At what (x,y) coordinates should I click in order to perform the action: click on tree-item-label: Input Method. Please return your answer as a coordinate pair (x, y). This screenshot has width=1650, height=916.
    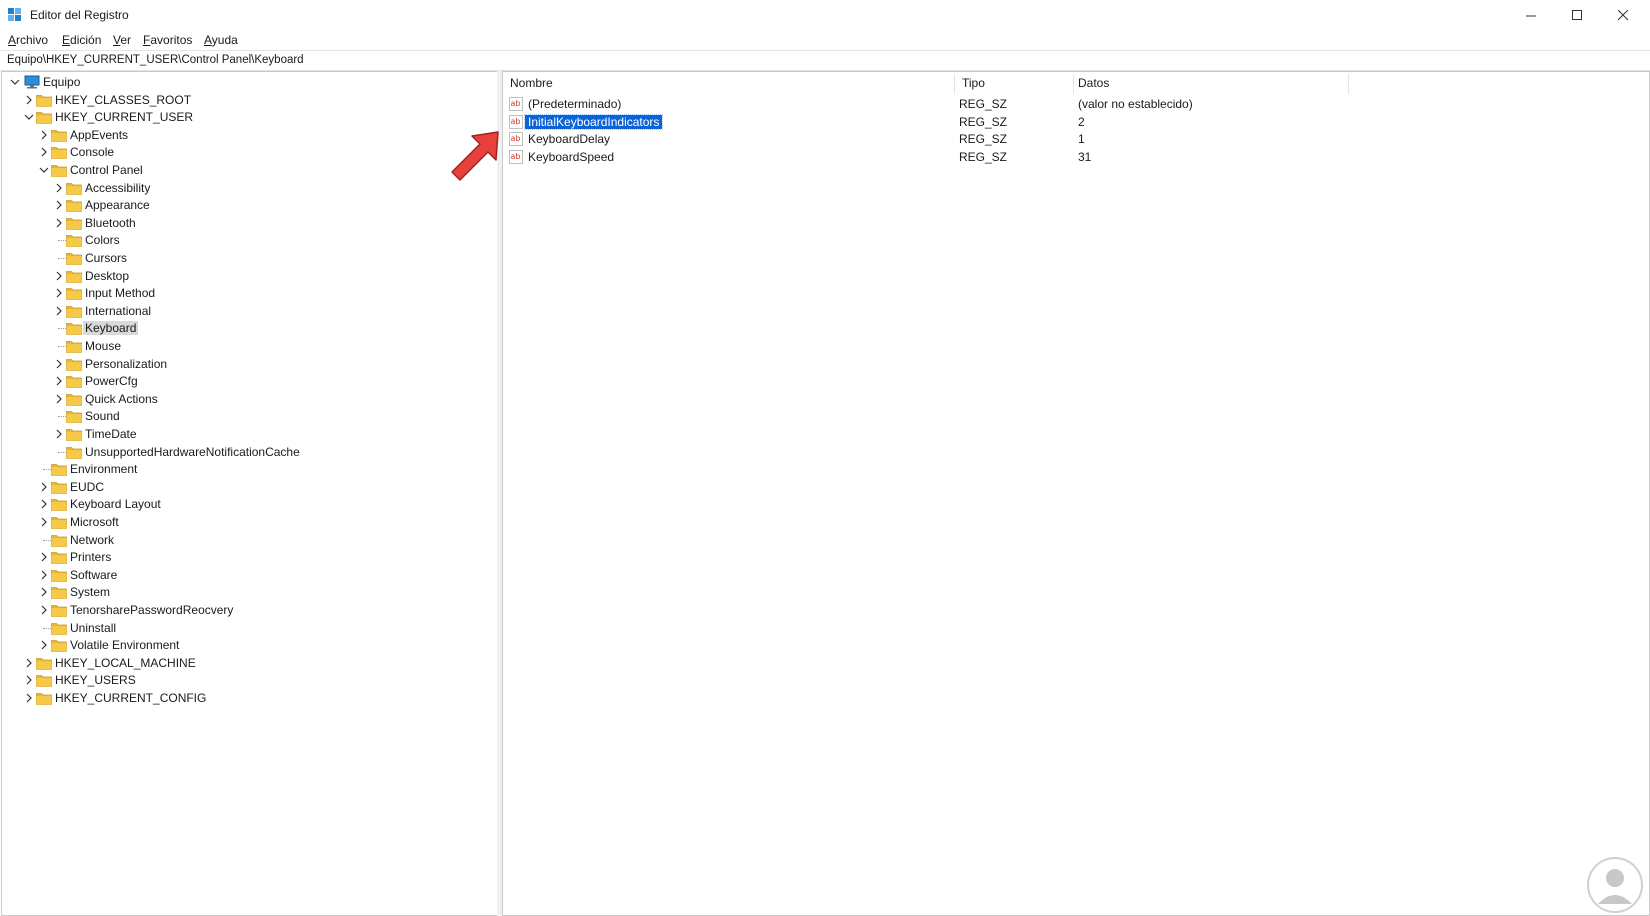
    Looking at the image, I should click on (120, 293).